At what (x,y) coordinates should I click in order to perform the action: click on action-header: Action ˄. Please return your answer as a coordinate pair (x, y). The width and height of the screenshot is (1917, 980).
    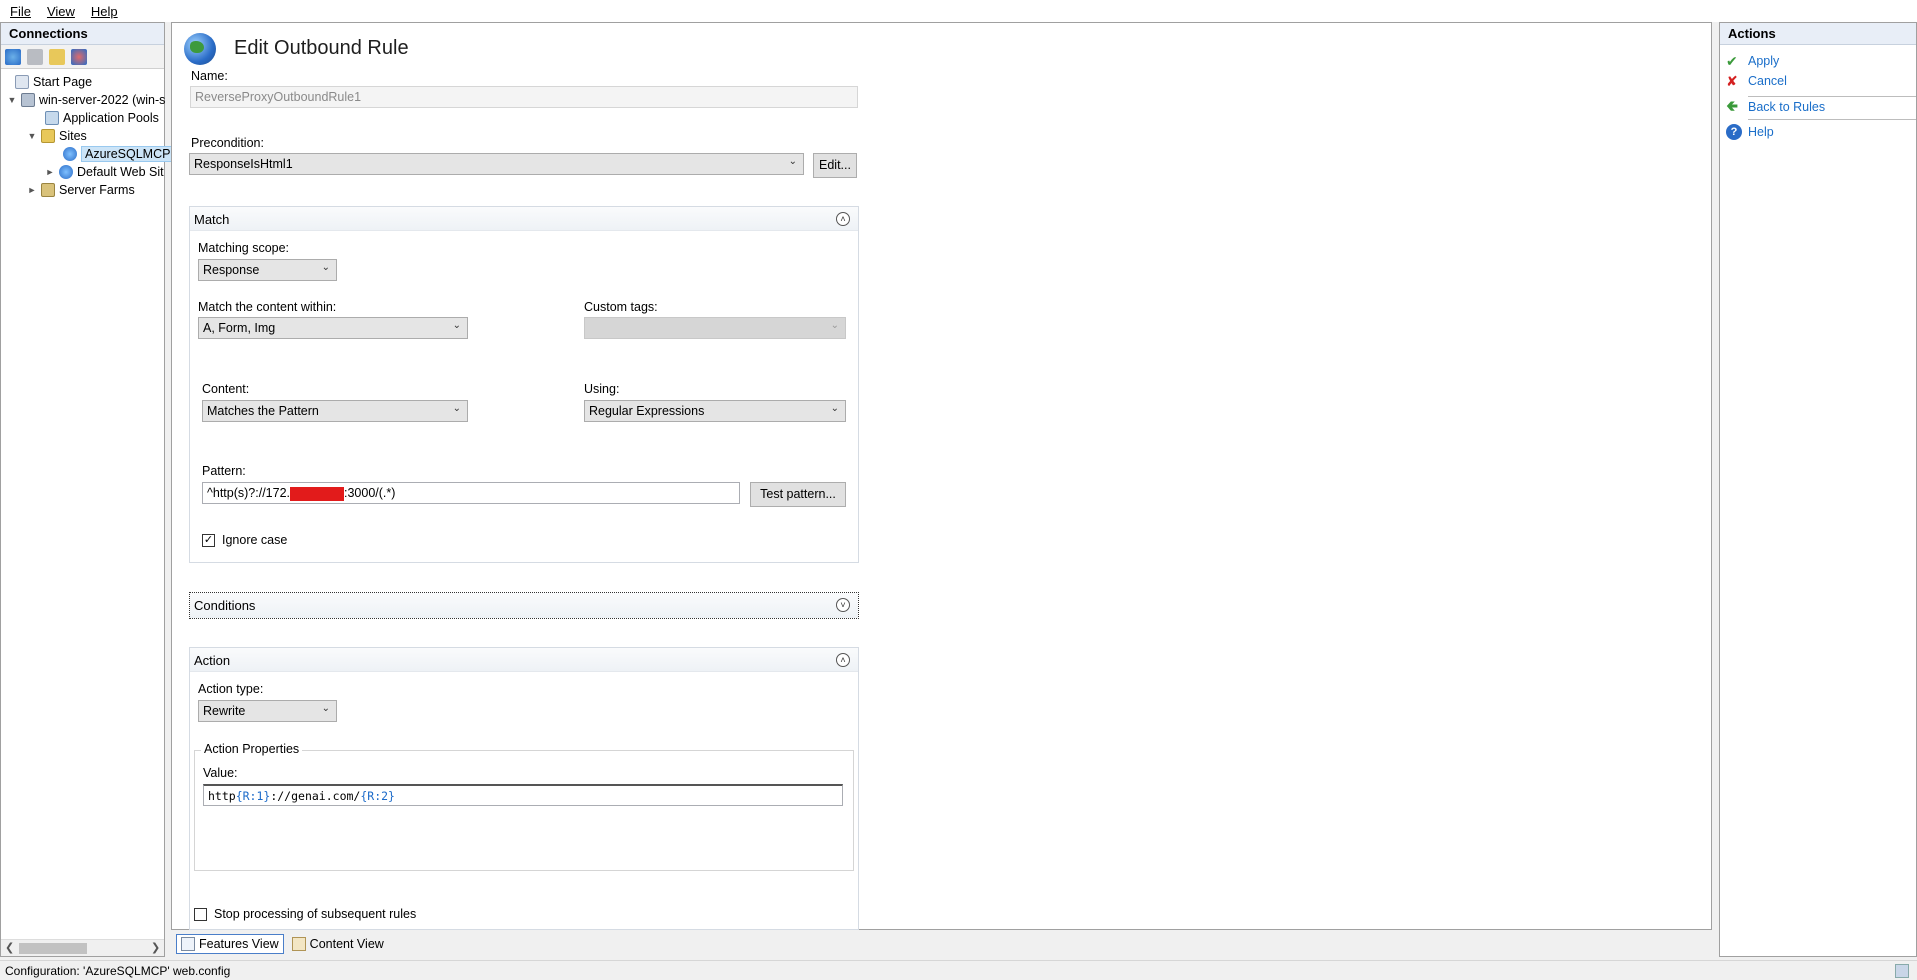
    Looking at the image, I should click on (524, 660).